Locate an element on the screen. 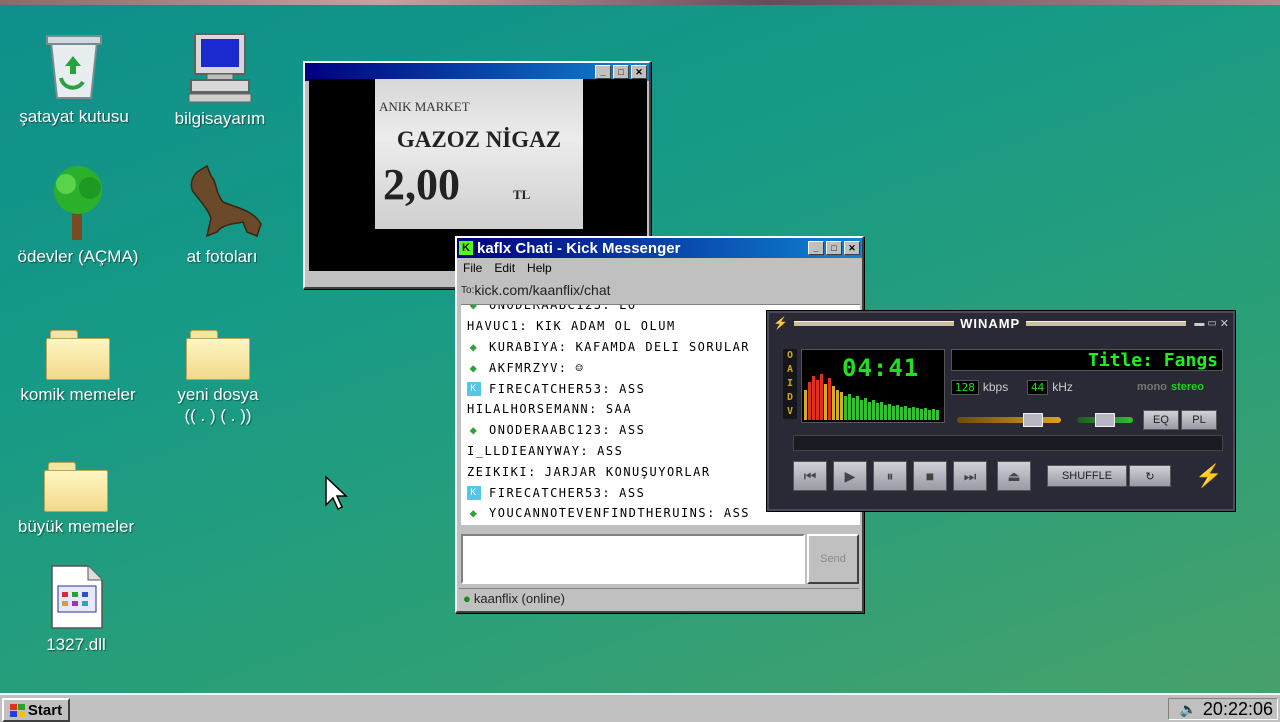 The height and width of the screenshot is (722, 1280). winamp-stop-button: ■ is located at coordinates (930, 476).